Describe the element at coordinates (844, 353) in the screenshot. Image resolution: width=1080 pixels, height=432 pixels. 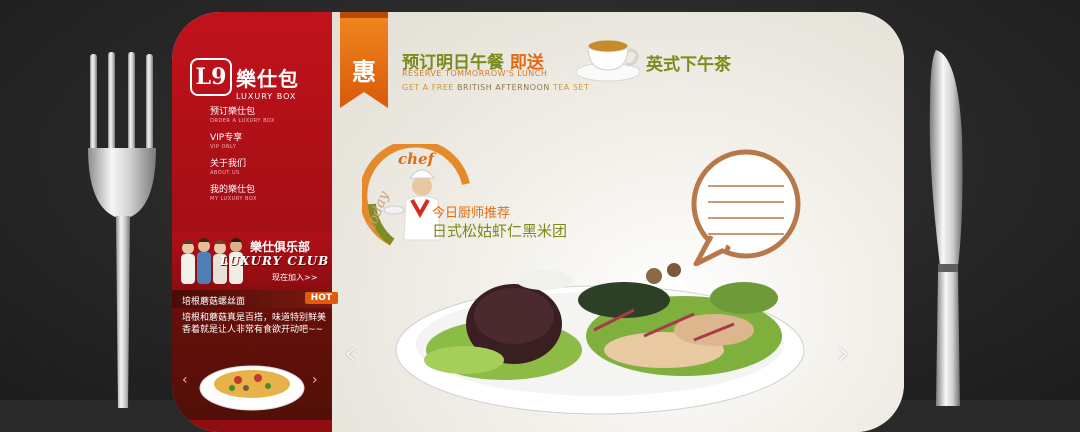
I see `carousel-next-arrow: ›` at that location.